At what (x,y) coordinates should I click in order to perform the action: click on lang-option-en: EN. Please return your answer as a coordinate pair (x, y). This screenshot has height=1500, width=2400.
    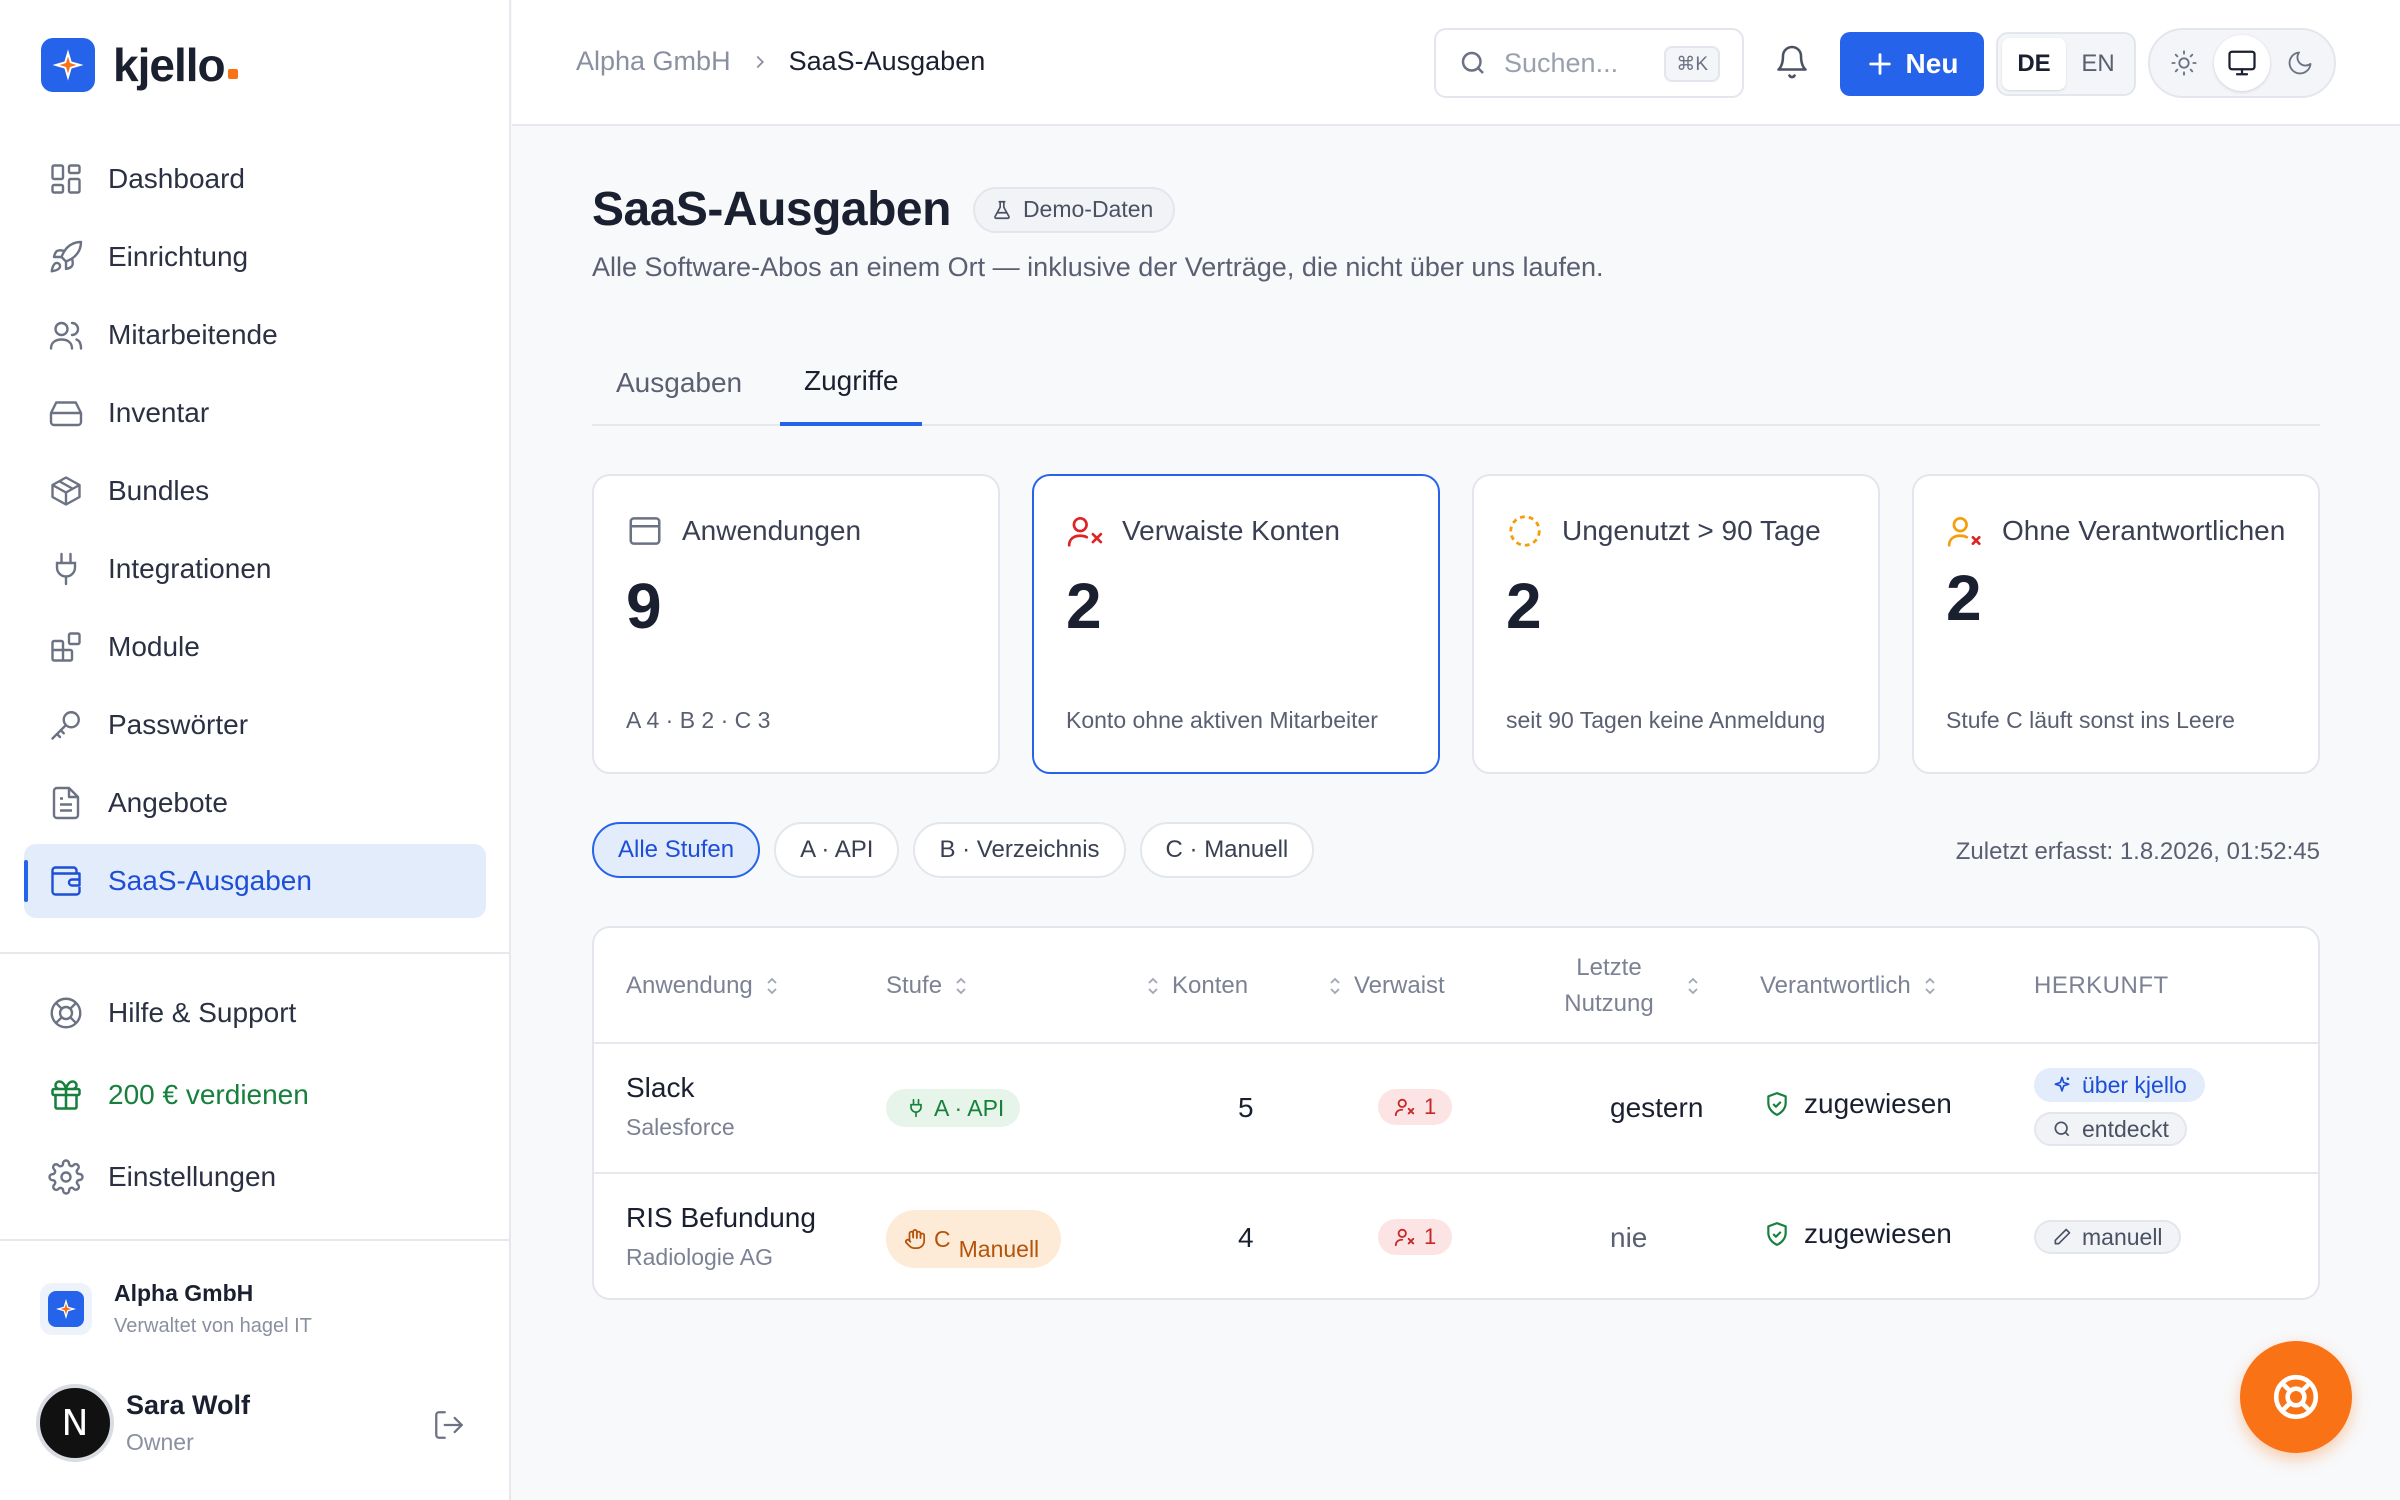
    Looking at the image, I should click on (2098, 64).